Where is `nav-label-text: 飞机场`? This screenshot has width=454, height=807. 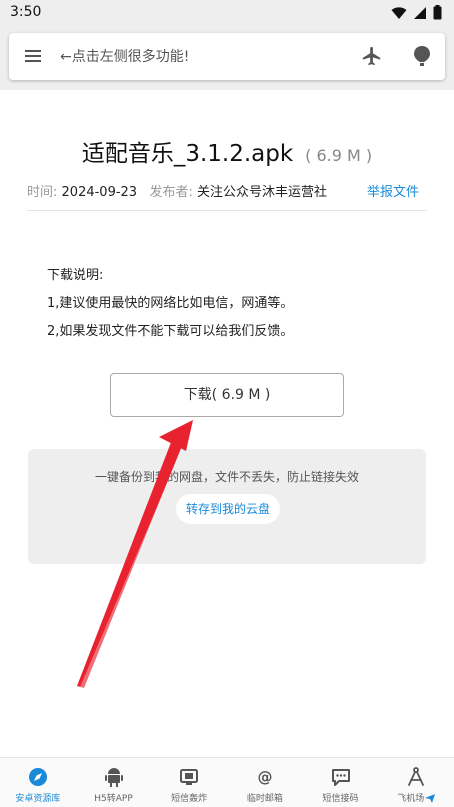
nav-label-text: 飞机场 is located at coordinates (411, 799).